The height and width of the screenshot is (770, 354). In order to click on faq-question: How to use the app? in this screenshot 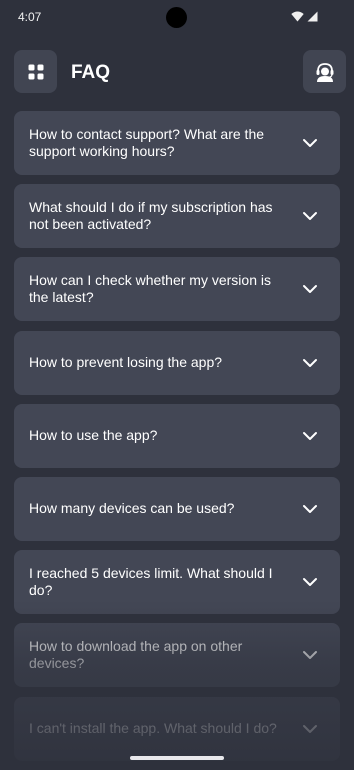, I will do `click(93, 435)`.